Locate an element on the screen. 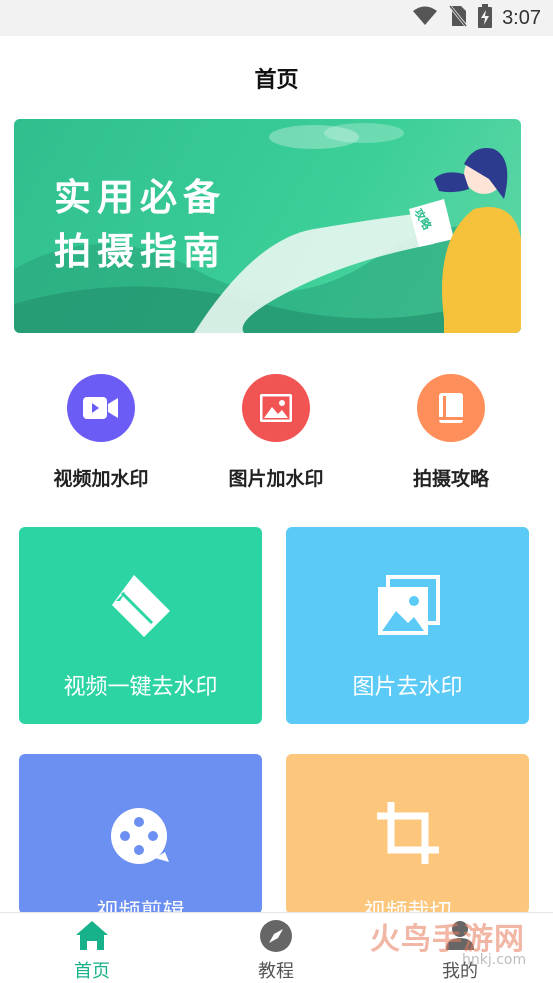  status-time: 3:07 is located at coordinates (521, 17).